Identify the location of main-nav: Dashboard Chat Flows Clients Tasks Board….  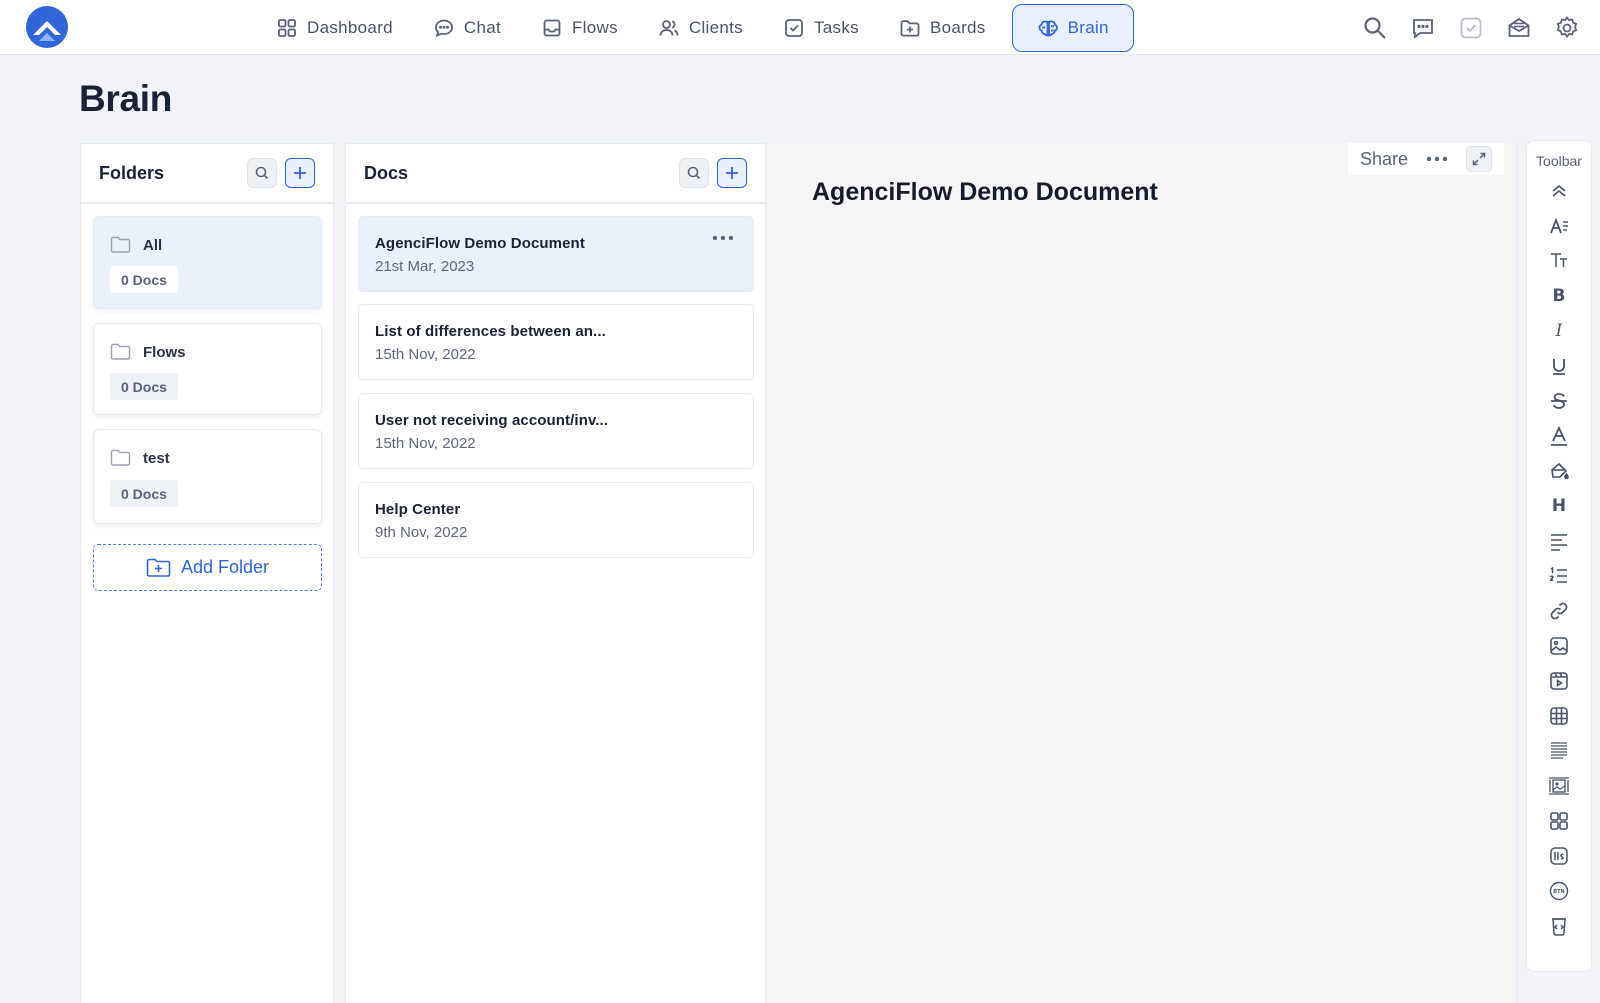
(698, 27).